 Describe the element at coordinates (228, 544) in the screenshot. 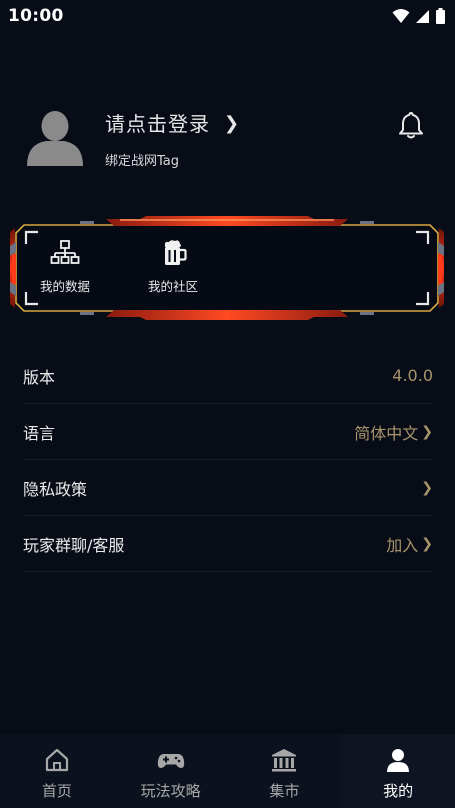

I see `settings-row-player-chat: 玩家群聊/客服 加入 ❯` at that location.